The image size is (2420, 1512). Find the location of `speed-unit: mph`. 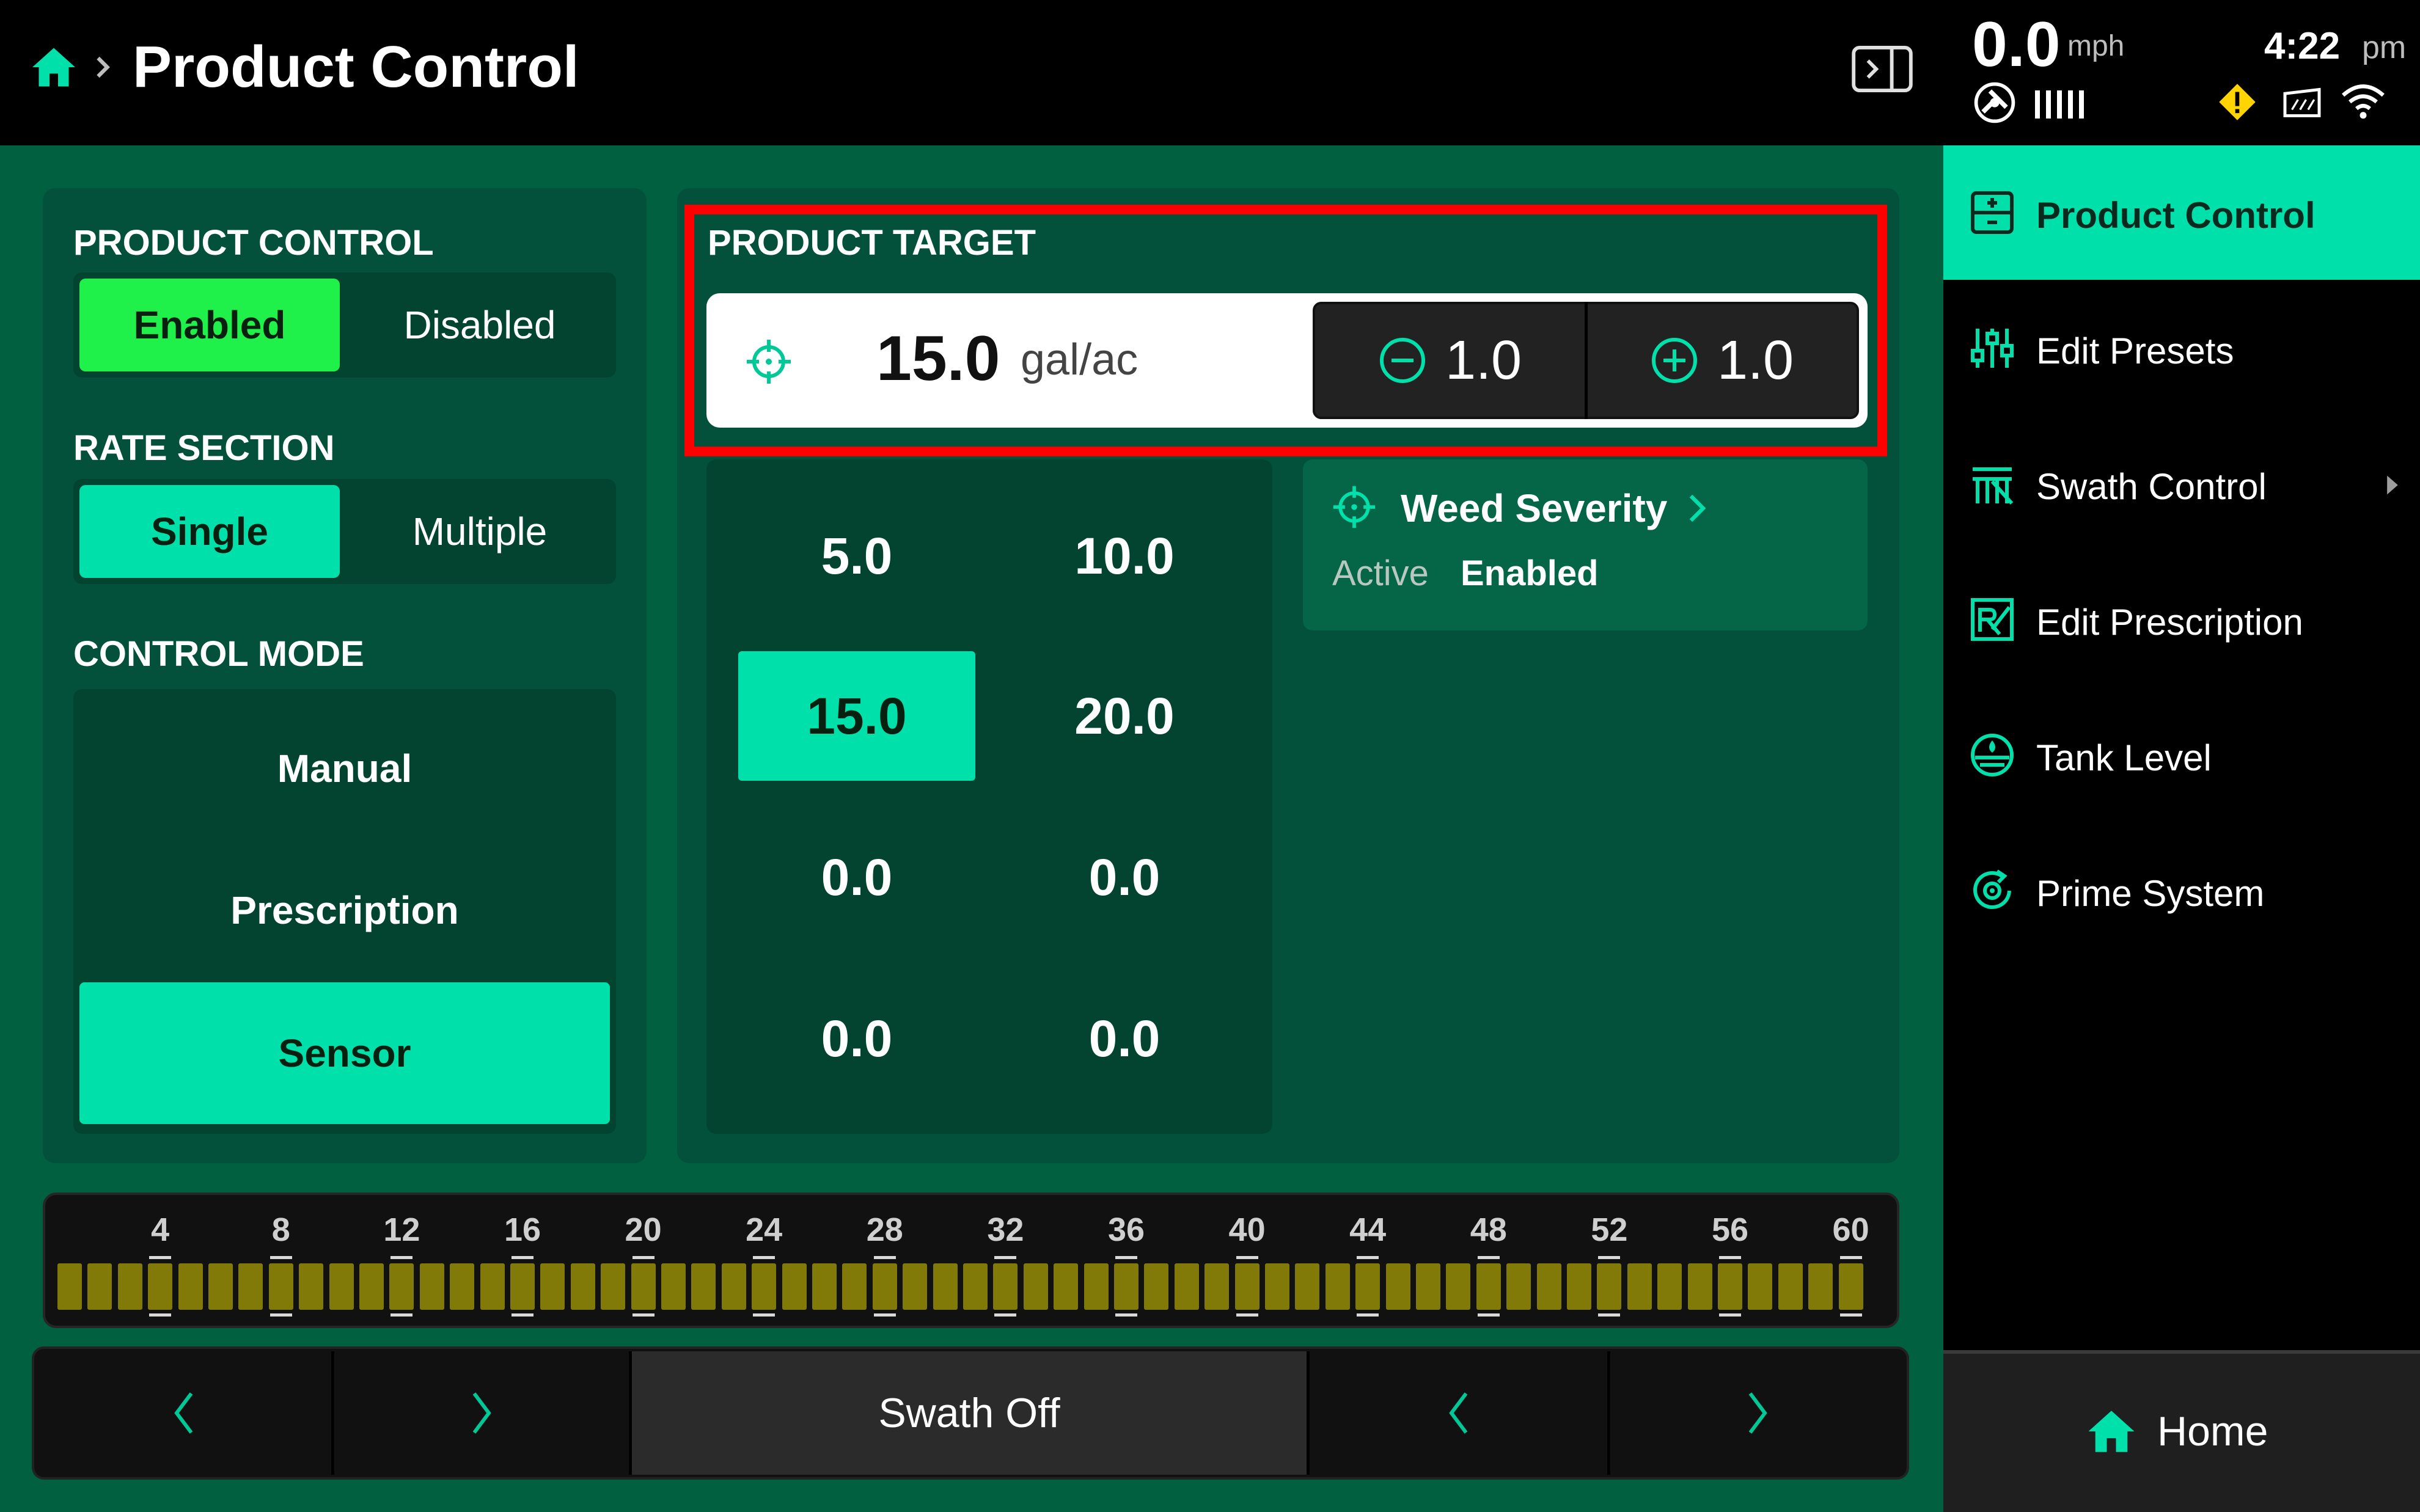

speed-unit: mph is located at coordinates (2096, 46).